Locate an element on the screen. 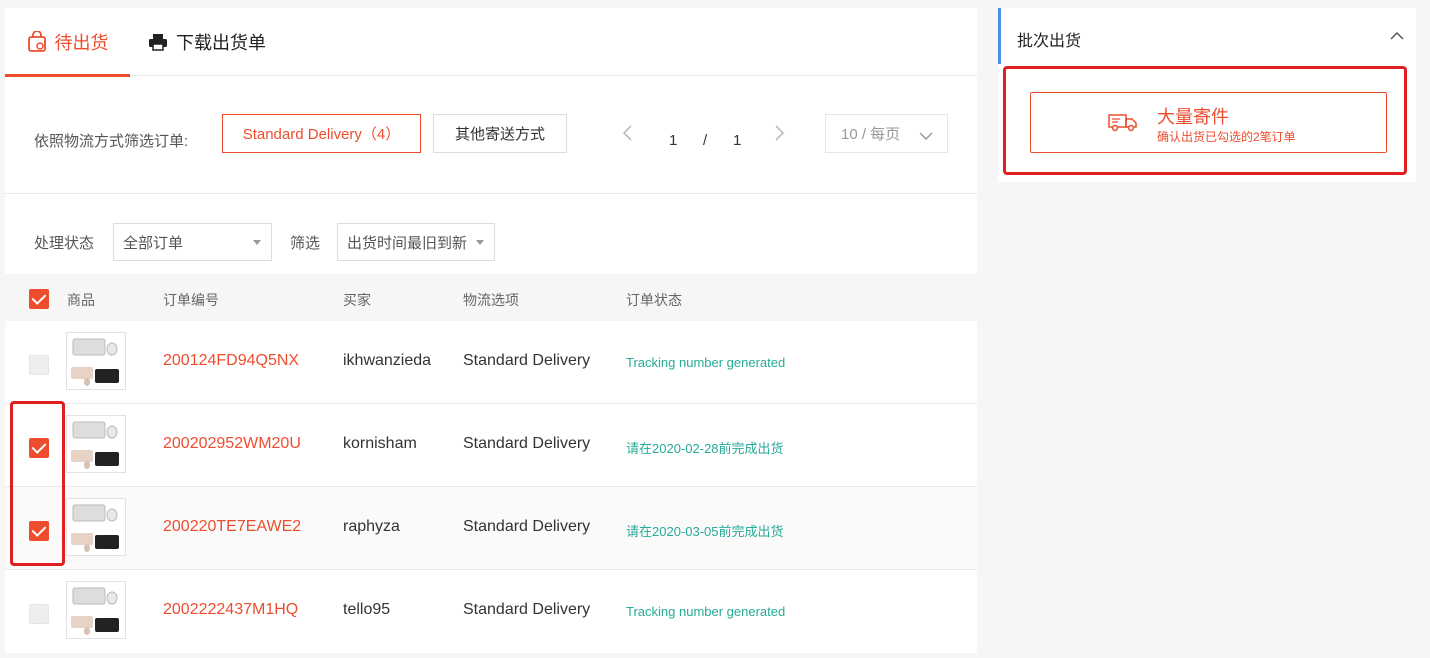 The height and width of the screenshot is (658, 1430). tab-download-waybill-label: 下载出货单 is located at coordinates (221, 43).